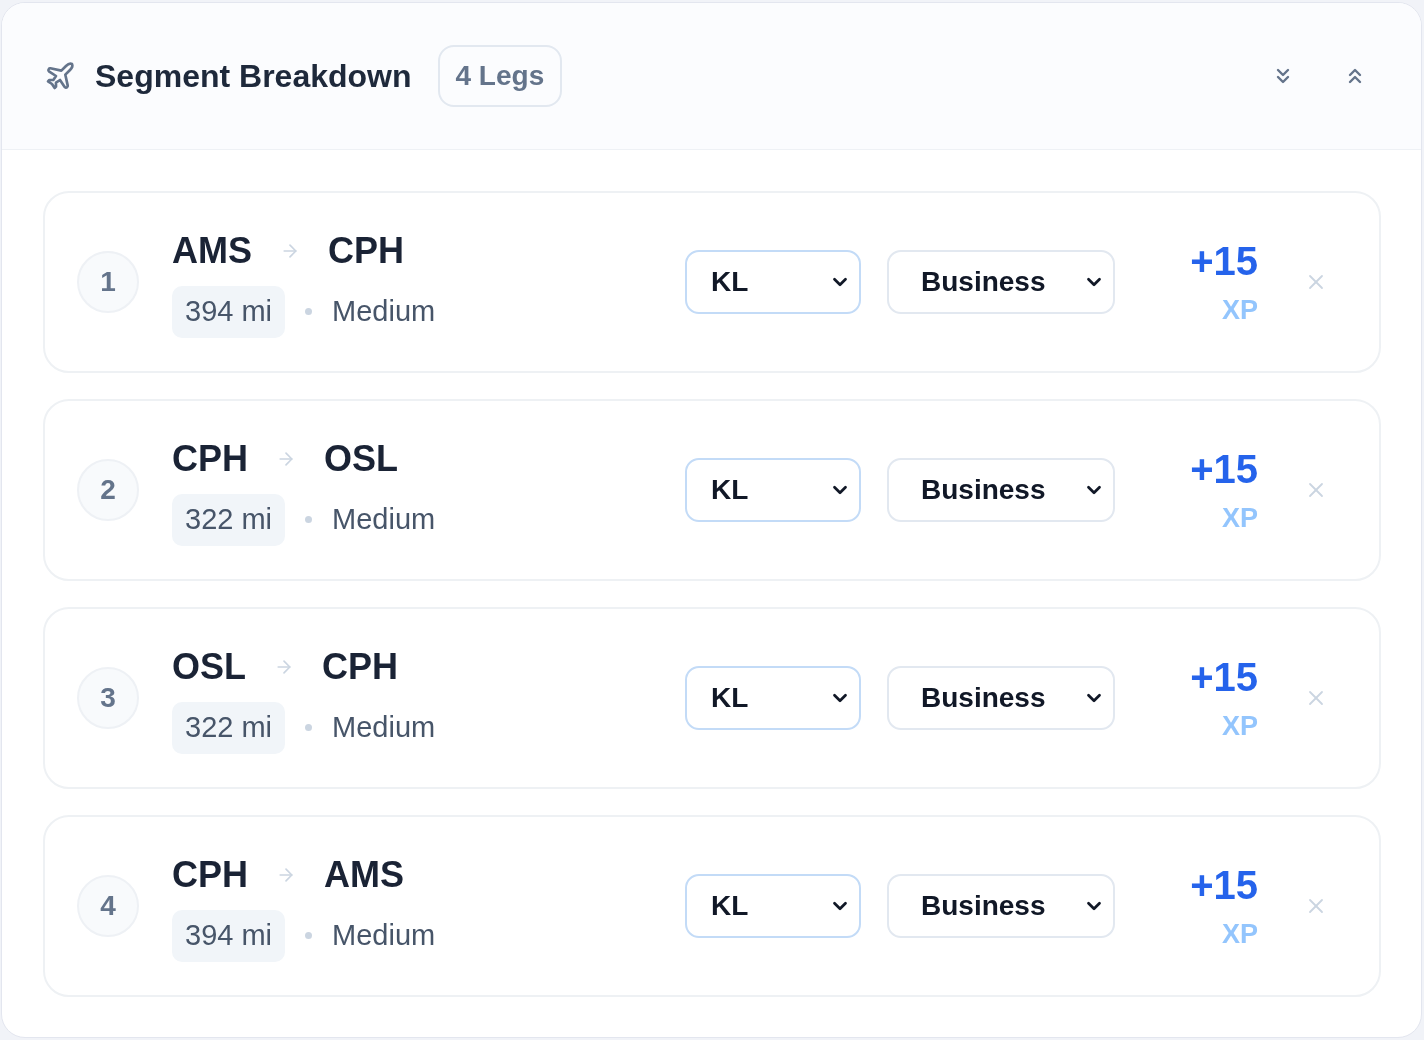 This screenshot has height=1040, width=1424. What do you see at coordinates (108, 698) in the screenshot?
I see `leg-number: 3` at bounding box center [108, 698].